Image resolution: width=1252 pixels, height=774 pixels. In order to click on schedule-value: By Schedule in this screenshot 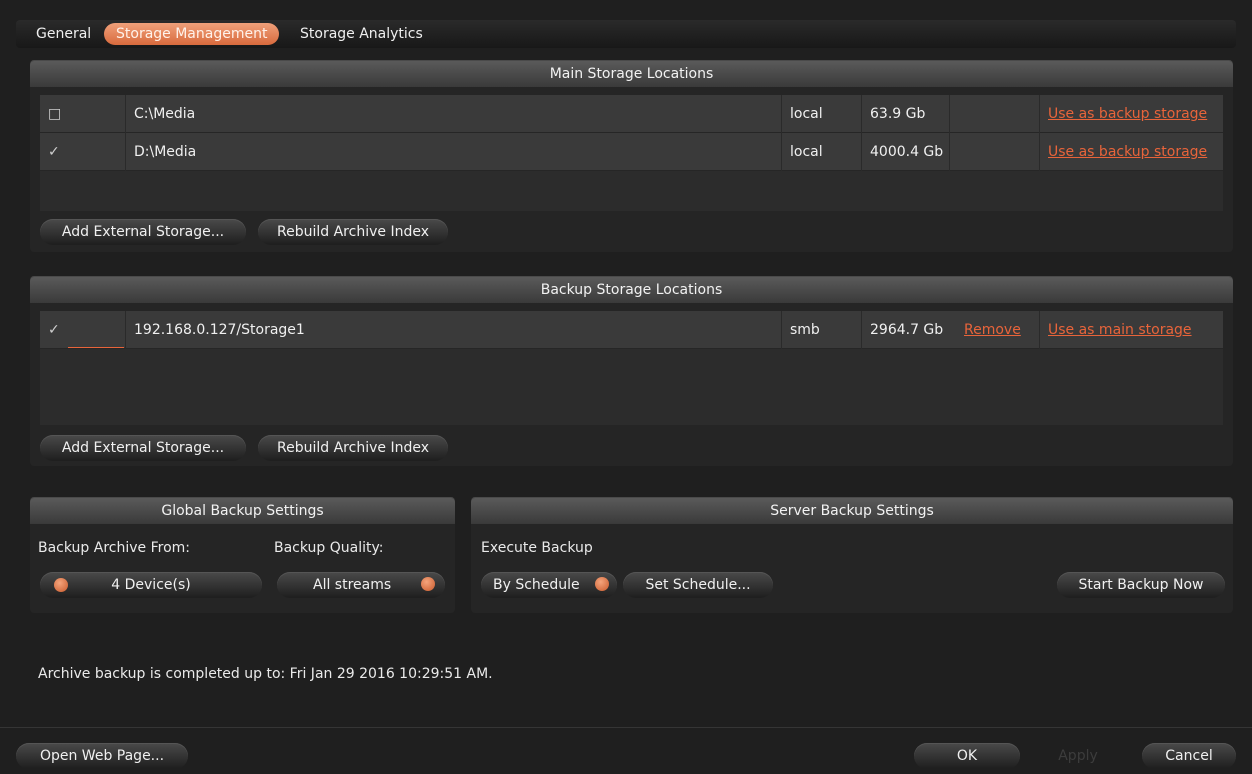, I will do `click(536, 585)`.